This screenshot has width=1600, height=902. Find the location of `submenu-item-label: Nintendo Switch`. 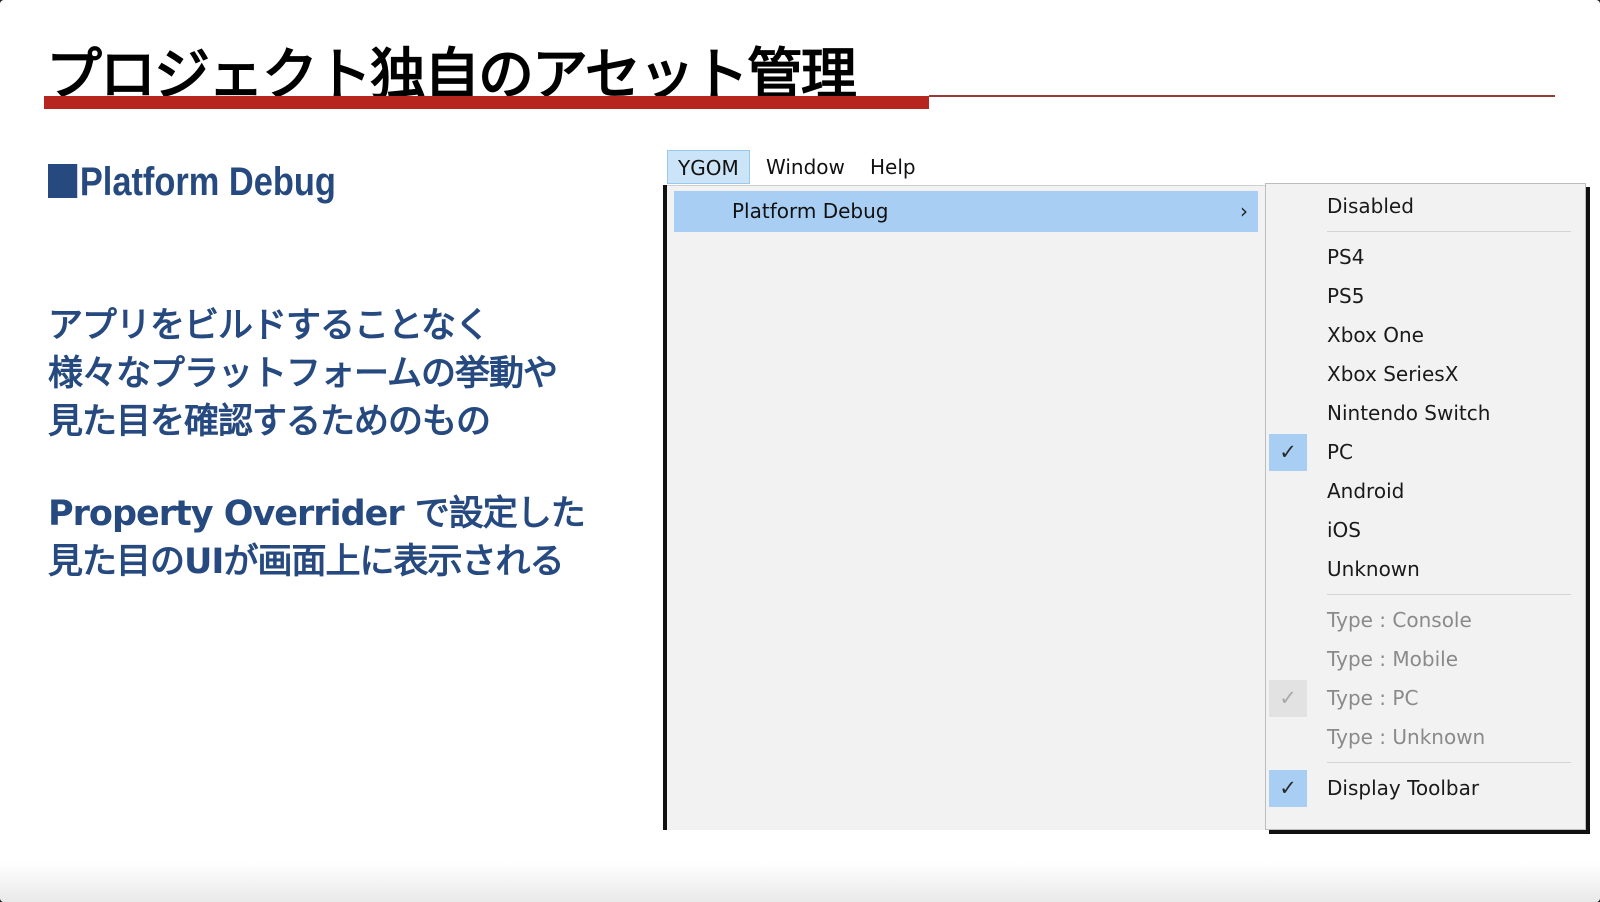

submenu-item-label: Nintendo Switch is located at coordinates (1409, 413).